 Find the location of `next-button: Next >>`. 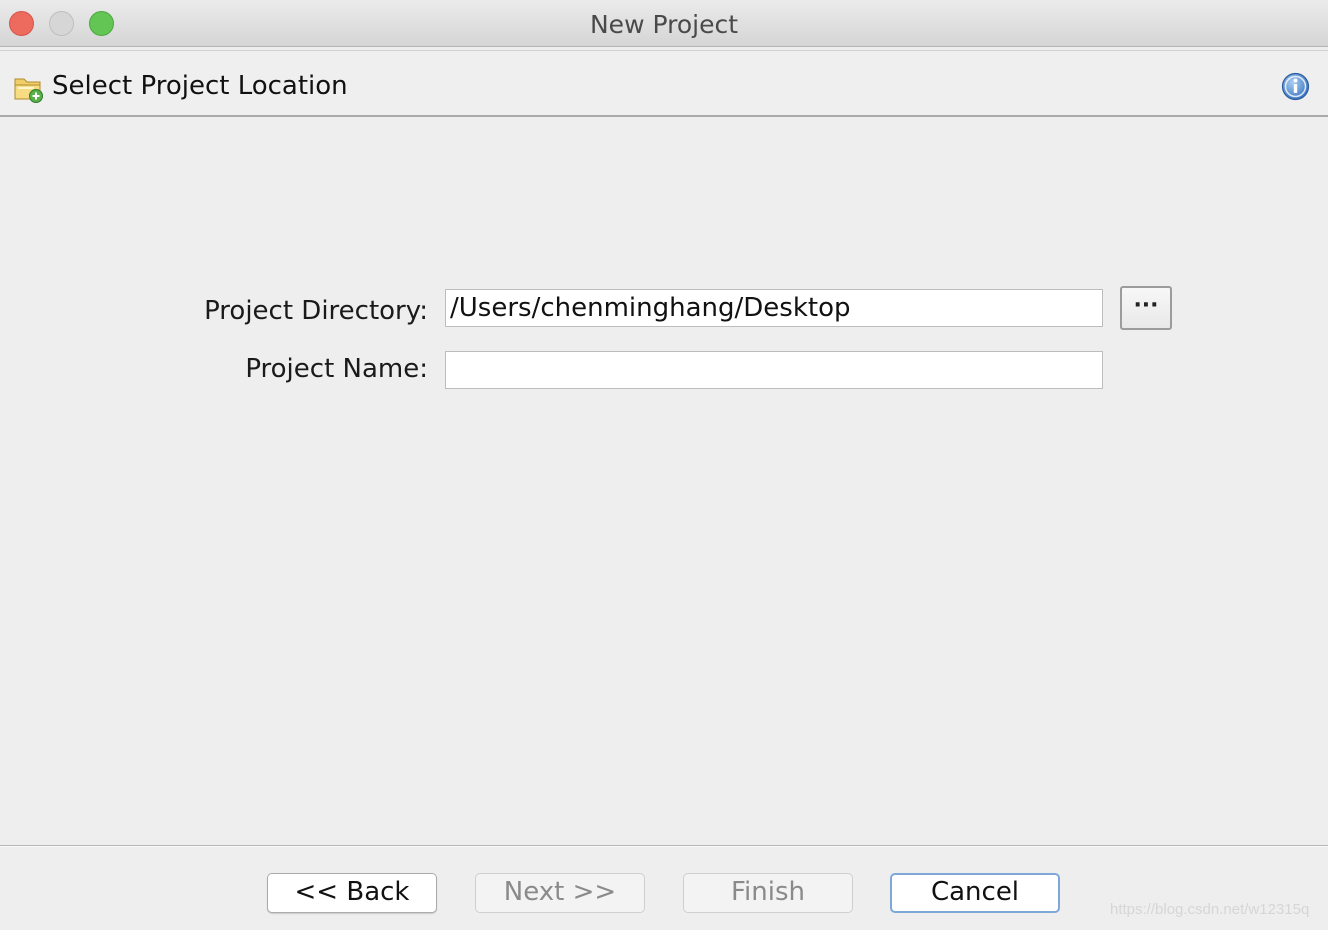

next-button: Next >> is located at coordinates (560, 893).